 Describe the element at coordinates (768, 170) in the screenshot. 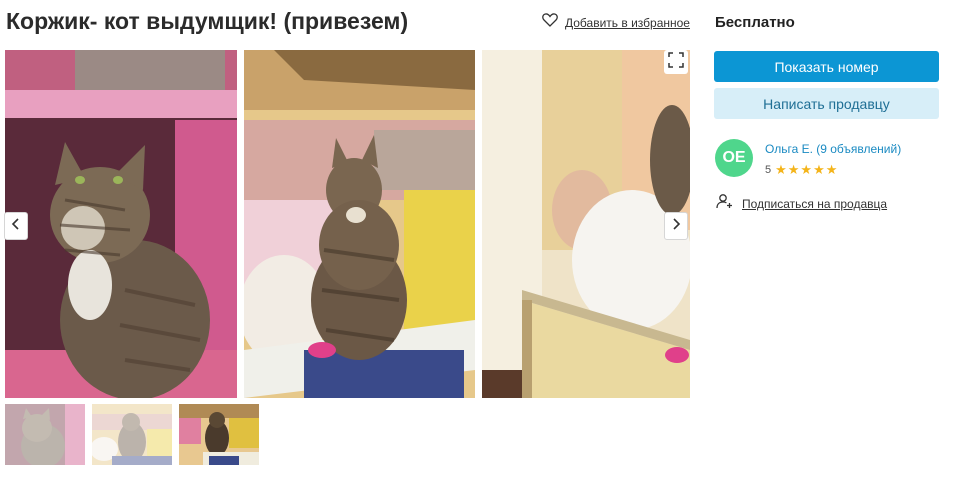

I see `rating-value: 5` at that location.